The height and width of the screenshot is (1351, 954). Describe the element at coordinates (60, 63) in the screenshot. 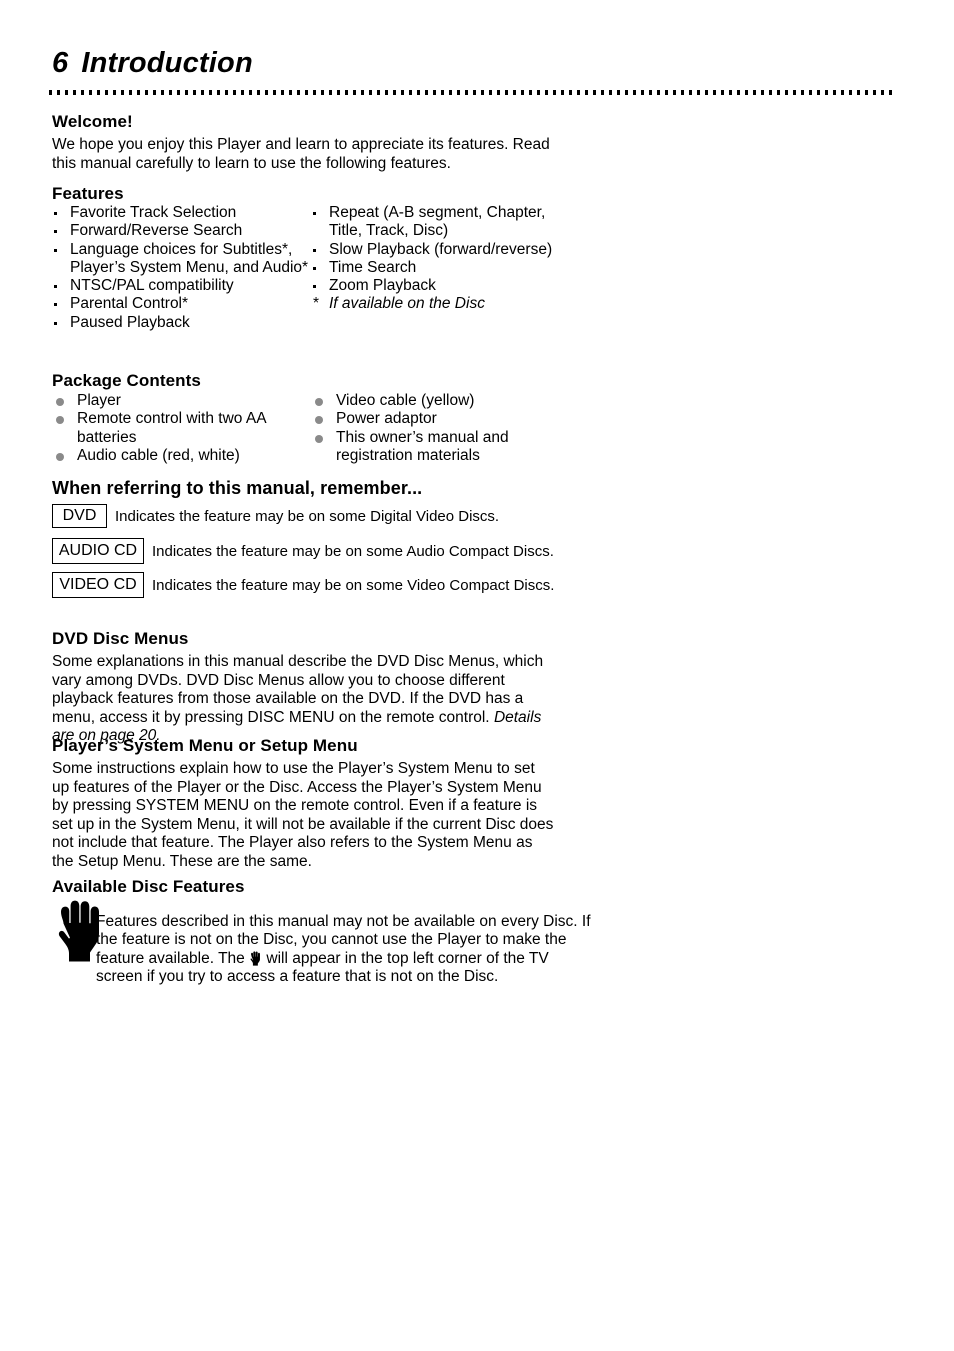

I see `page-number: 6` at that location.